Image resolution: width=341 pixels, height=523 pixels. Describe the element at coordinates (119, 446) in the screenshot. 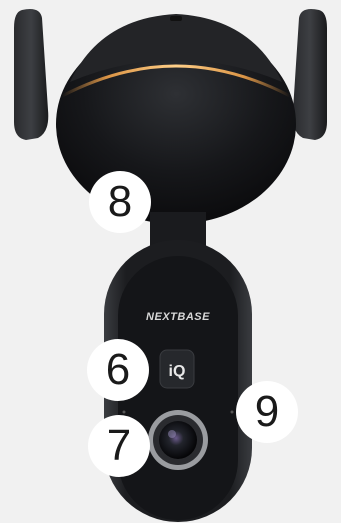

I see `callout-7: 7` at that location.